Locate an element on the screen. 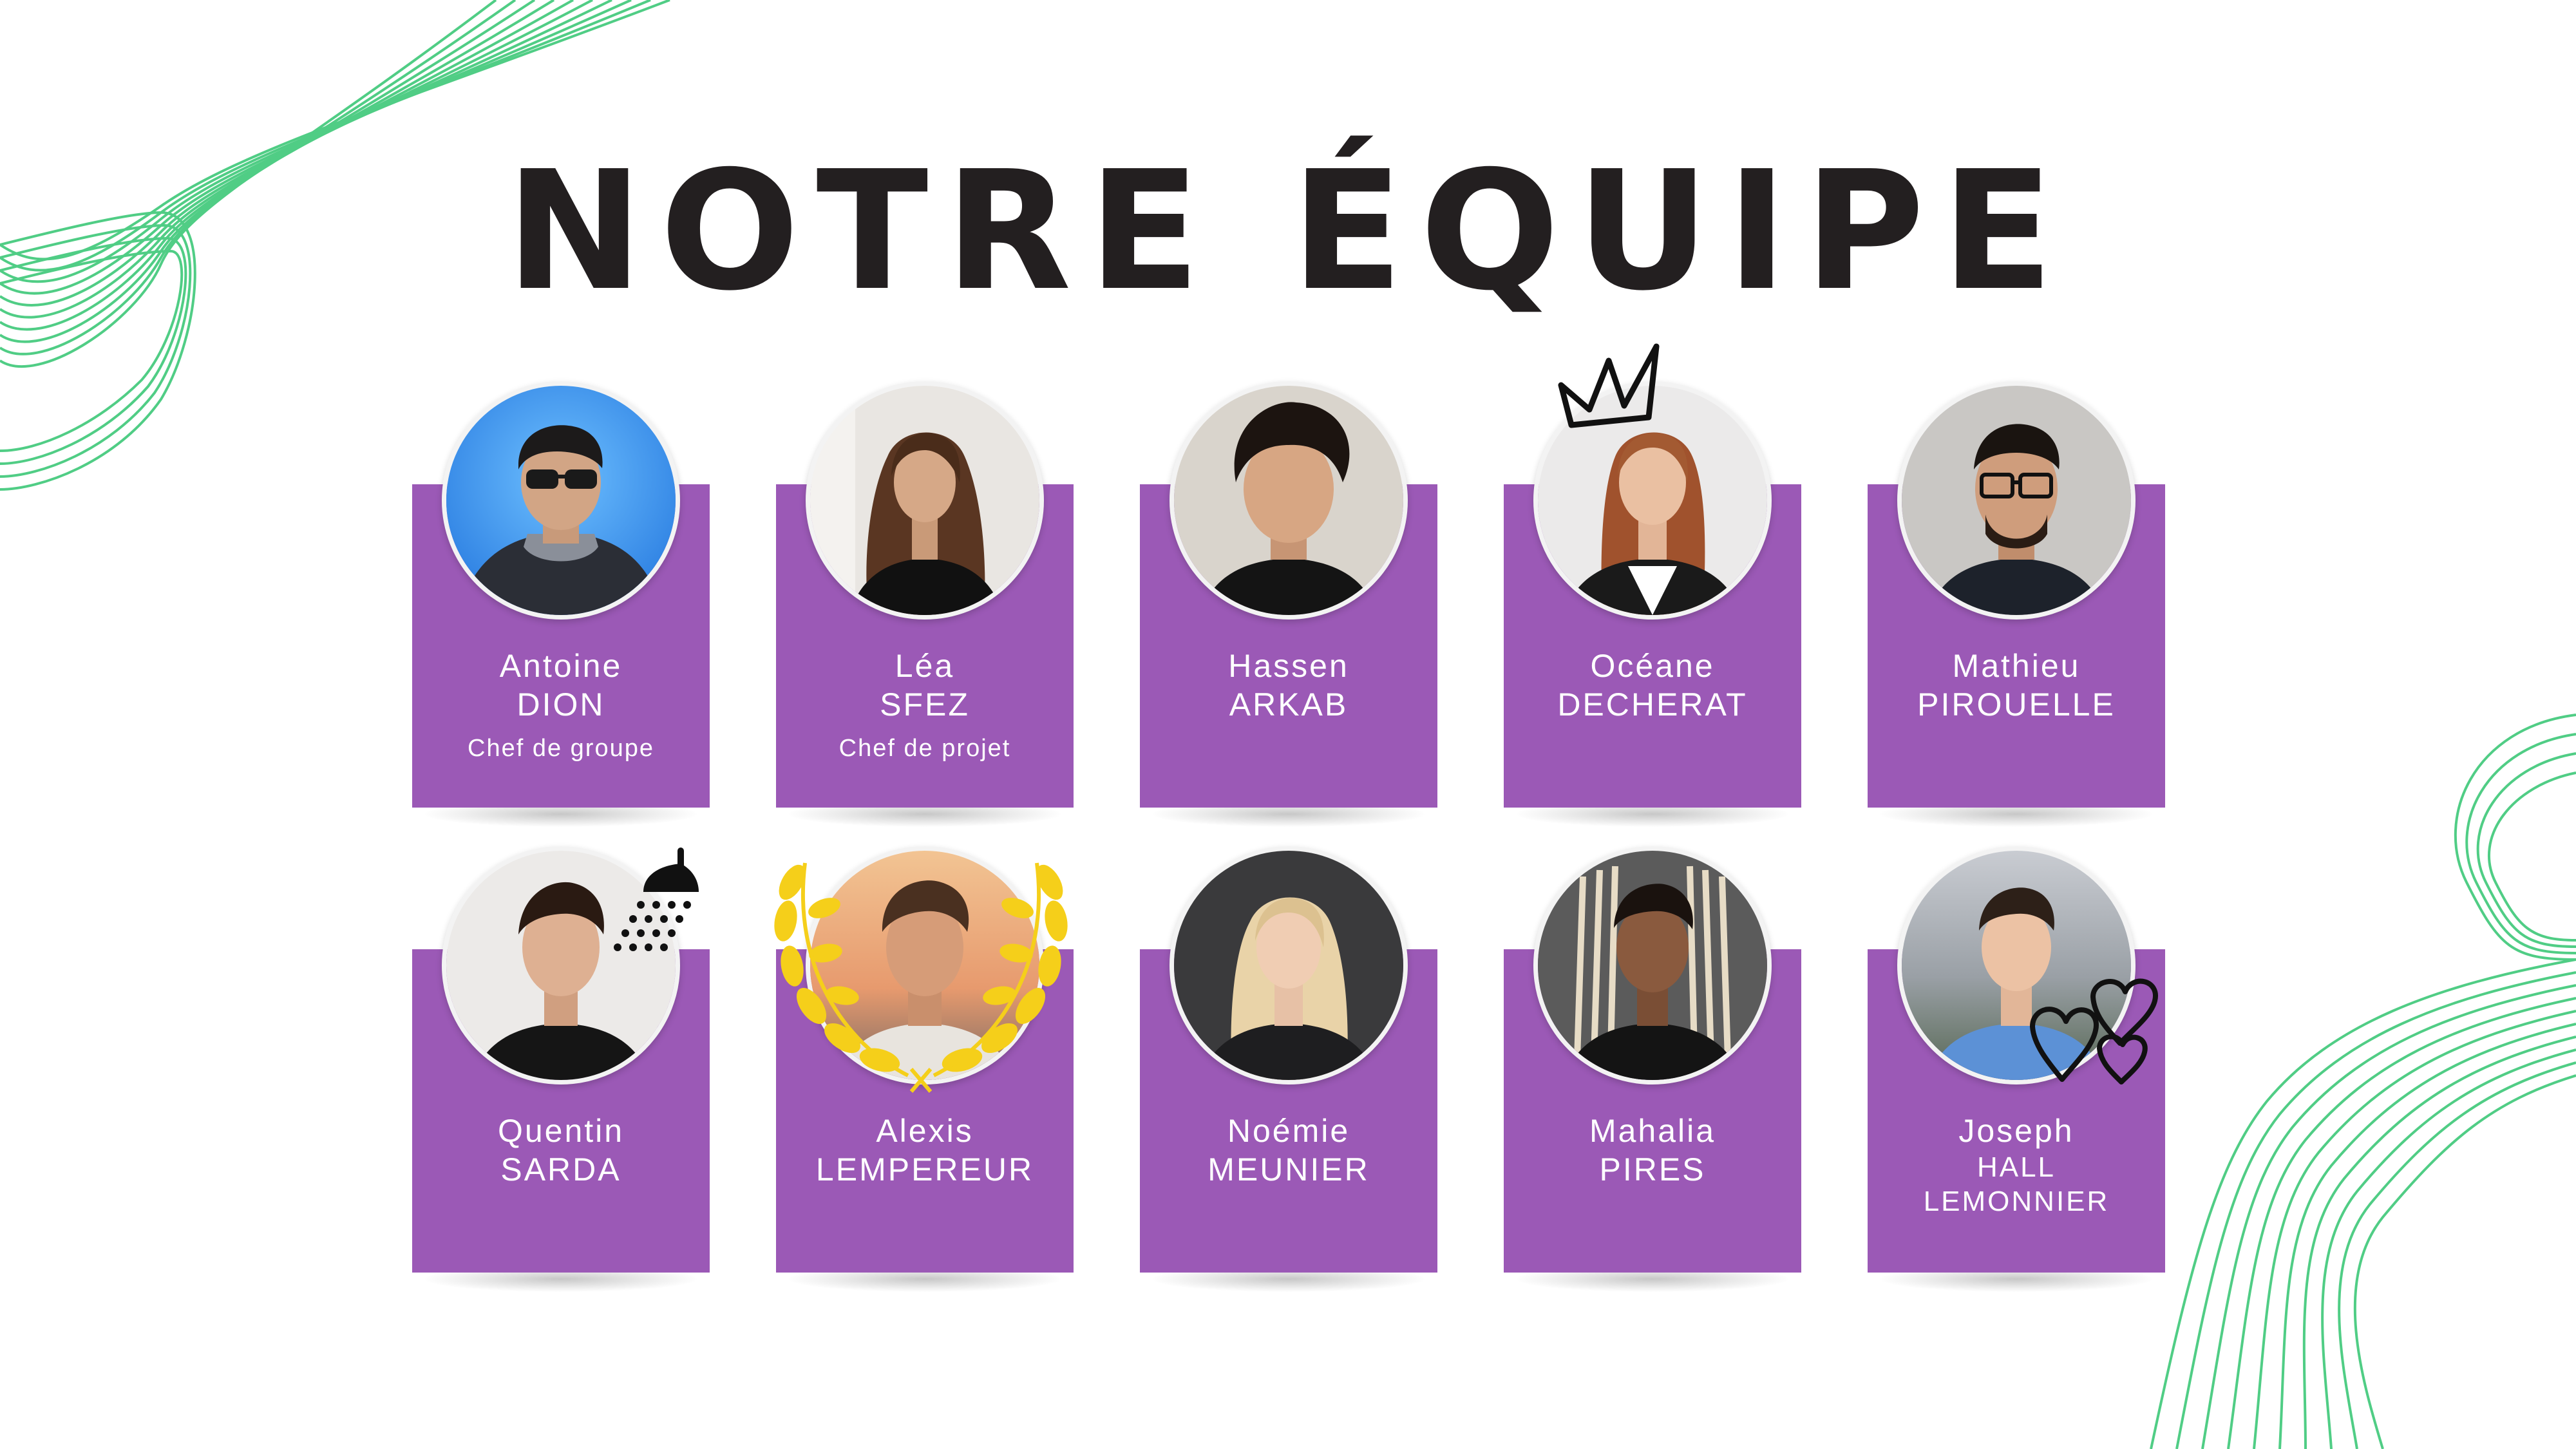 Image resolution: width=2576 pixels, height=1449 pixels. member-last-name: SARDA is located at coordinates (560, 1169).